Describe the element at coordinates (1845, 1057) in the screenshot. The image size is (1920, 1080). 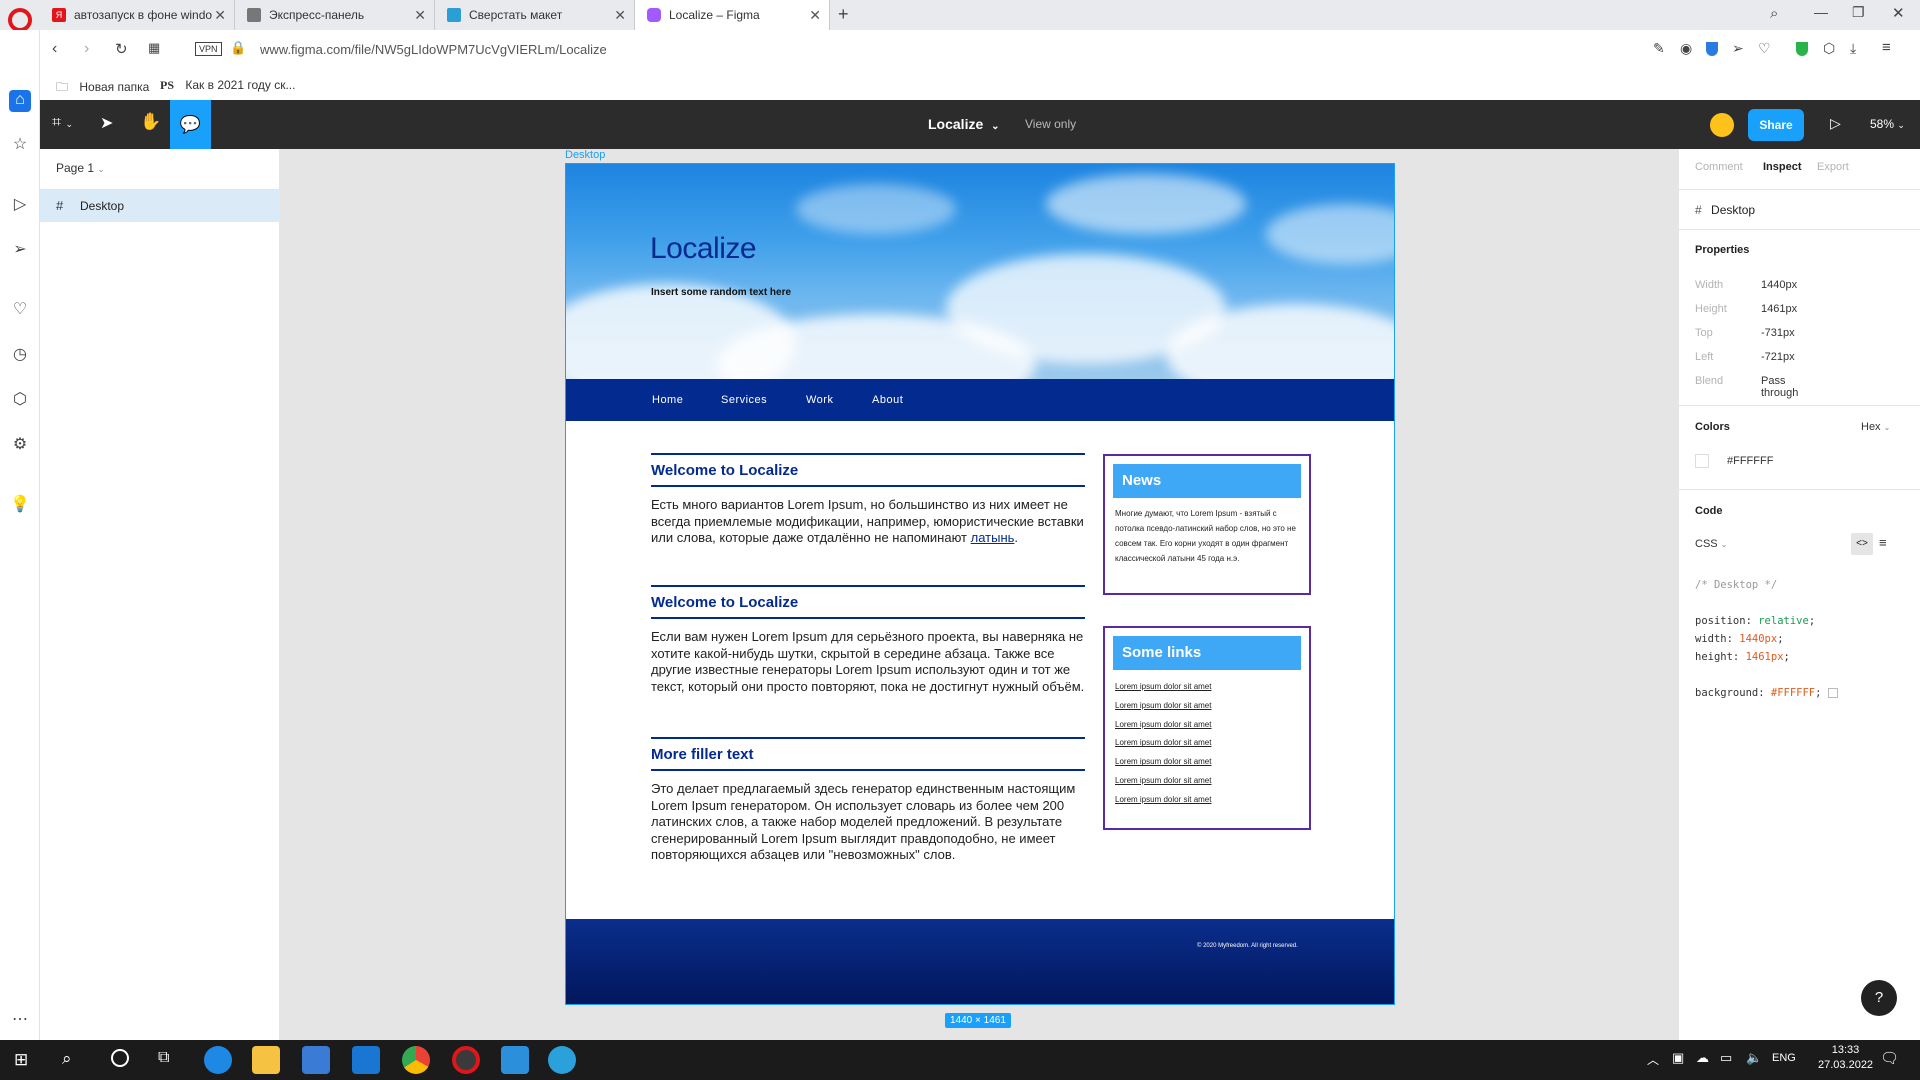
I see `clock: 13:33 27.03.2022` at that location.